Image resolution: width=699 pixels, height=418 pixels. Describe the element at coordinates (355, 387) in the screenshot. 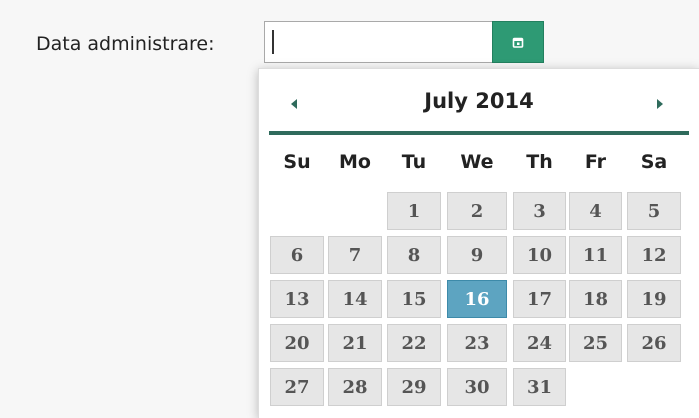

I see `day-cell: 28` at that location.